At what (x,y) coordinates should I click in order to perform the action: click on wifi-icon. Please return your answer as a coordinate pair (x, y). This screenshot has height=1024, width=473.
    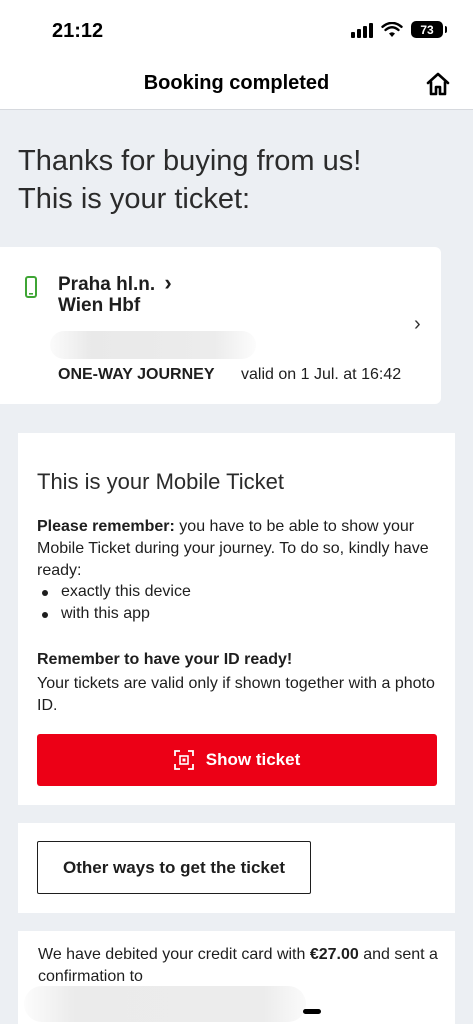
    Looking at the image, I should click on (392, 29).